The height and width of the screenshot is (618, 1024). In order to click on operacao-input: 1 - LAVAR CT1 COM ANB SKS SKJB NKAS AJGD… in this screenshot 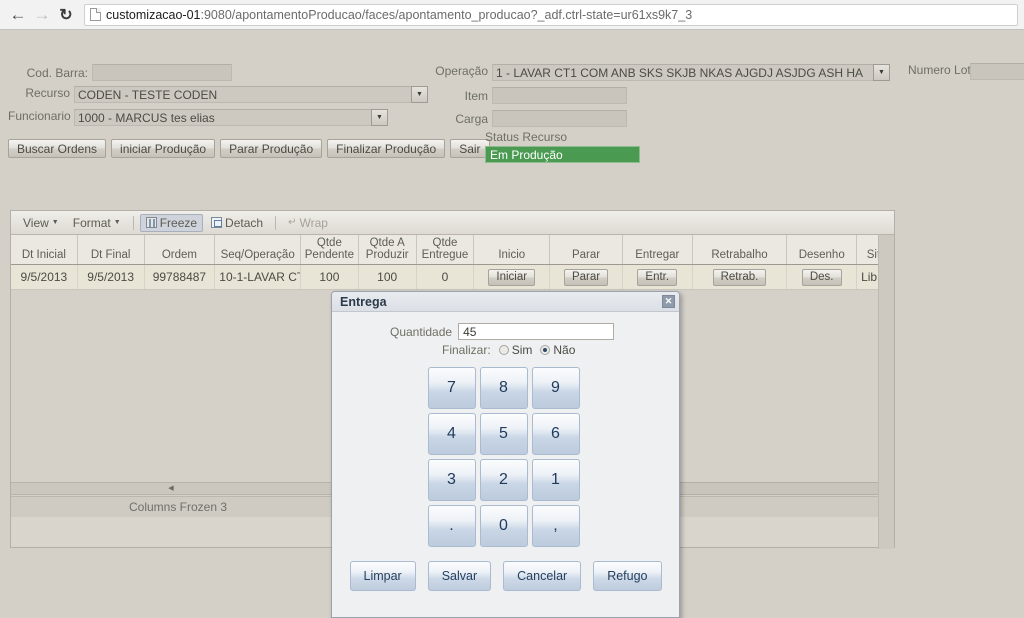, I will do `click(682, 72)`.